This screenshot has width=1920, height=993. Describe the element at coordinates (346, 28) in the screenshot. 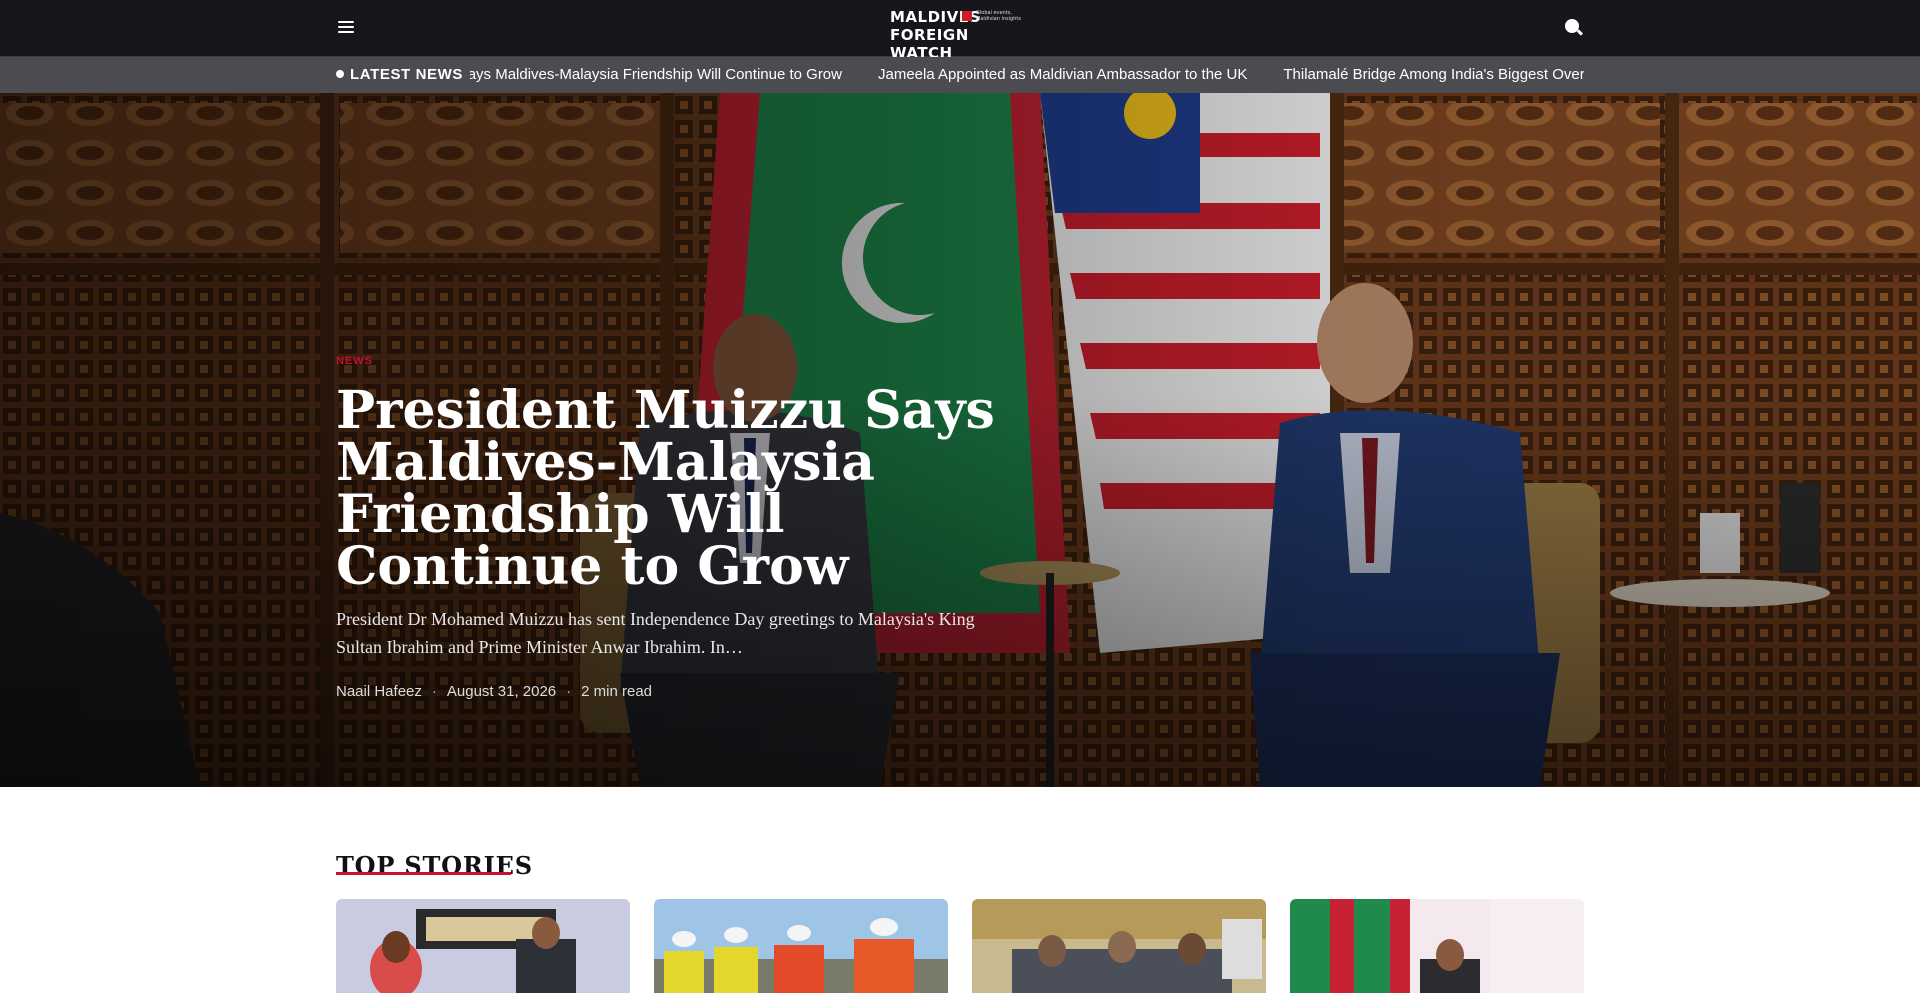

I see `hamburger-menu-icon` at that location.